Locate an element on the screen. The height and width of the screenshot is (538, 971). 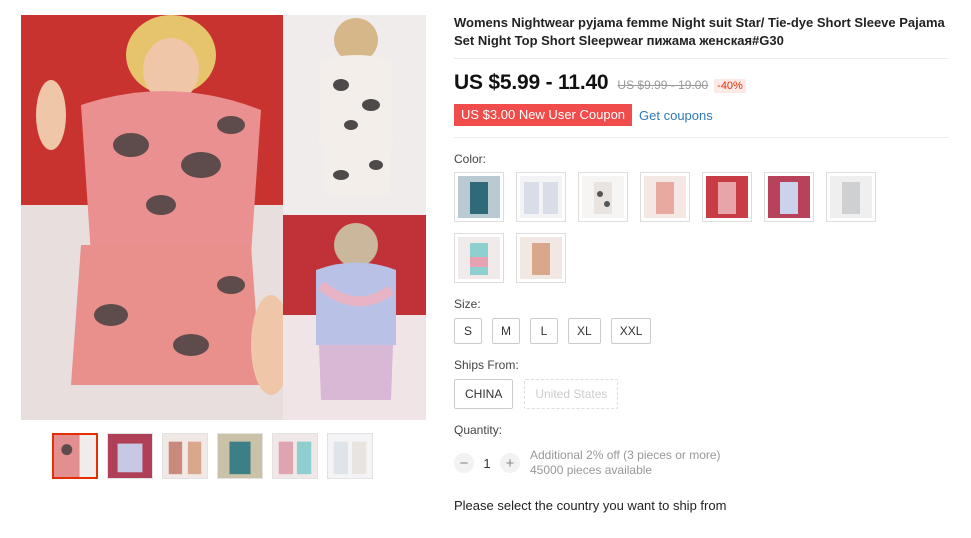
ship-from-china: CHINA is located at coordinates (484, 394).